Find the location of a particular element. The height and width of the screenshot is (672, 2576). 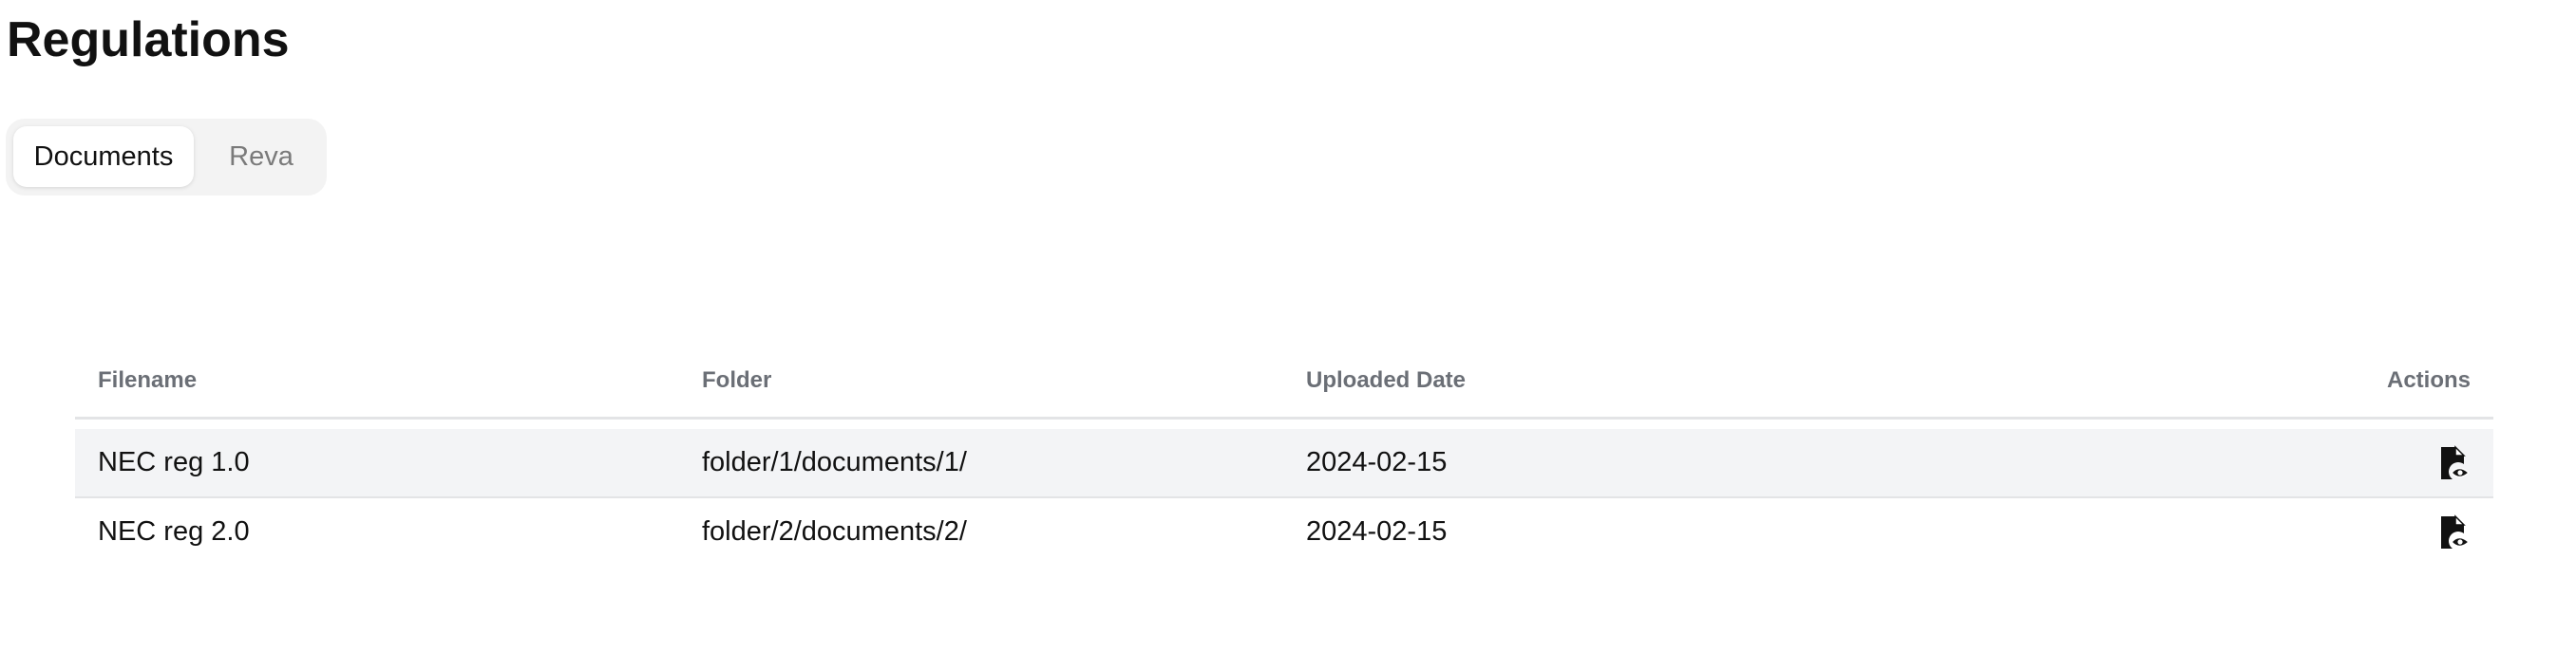

tab-bar: Documents Reva is located at coordinates (166, 157).